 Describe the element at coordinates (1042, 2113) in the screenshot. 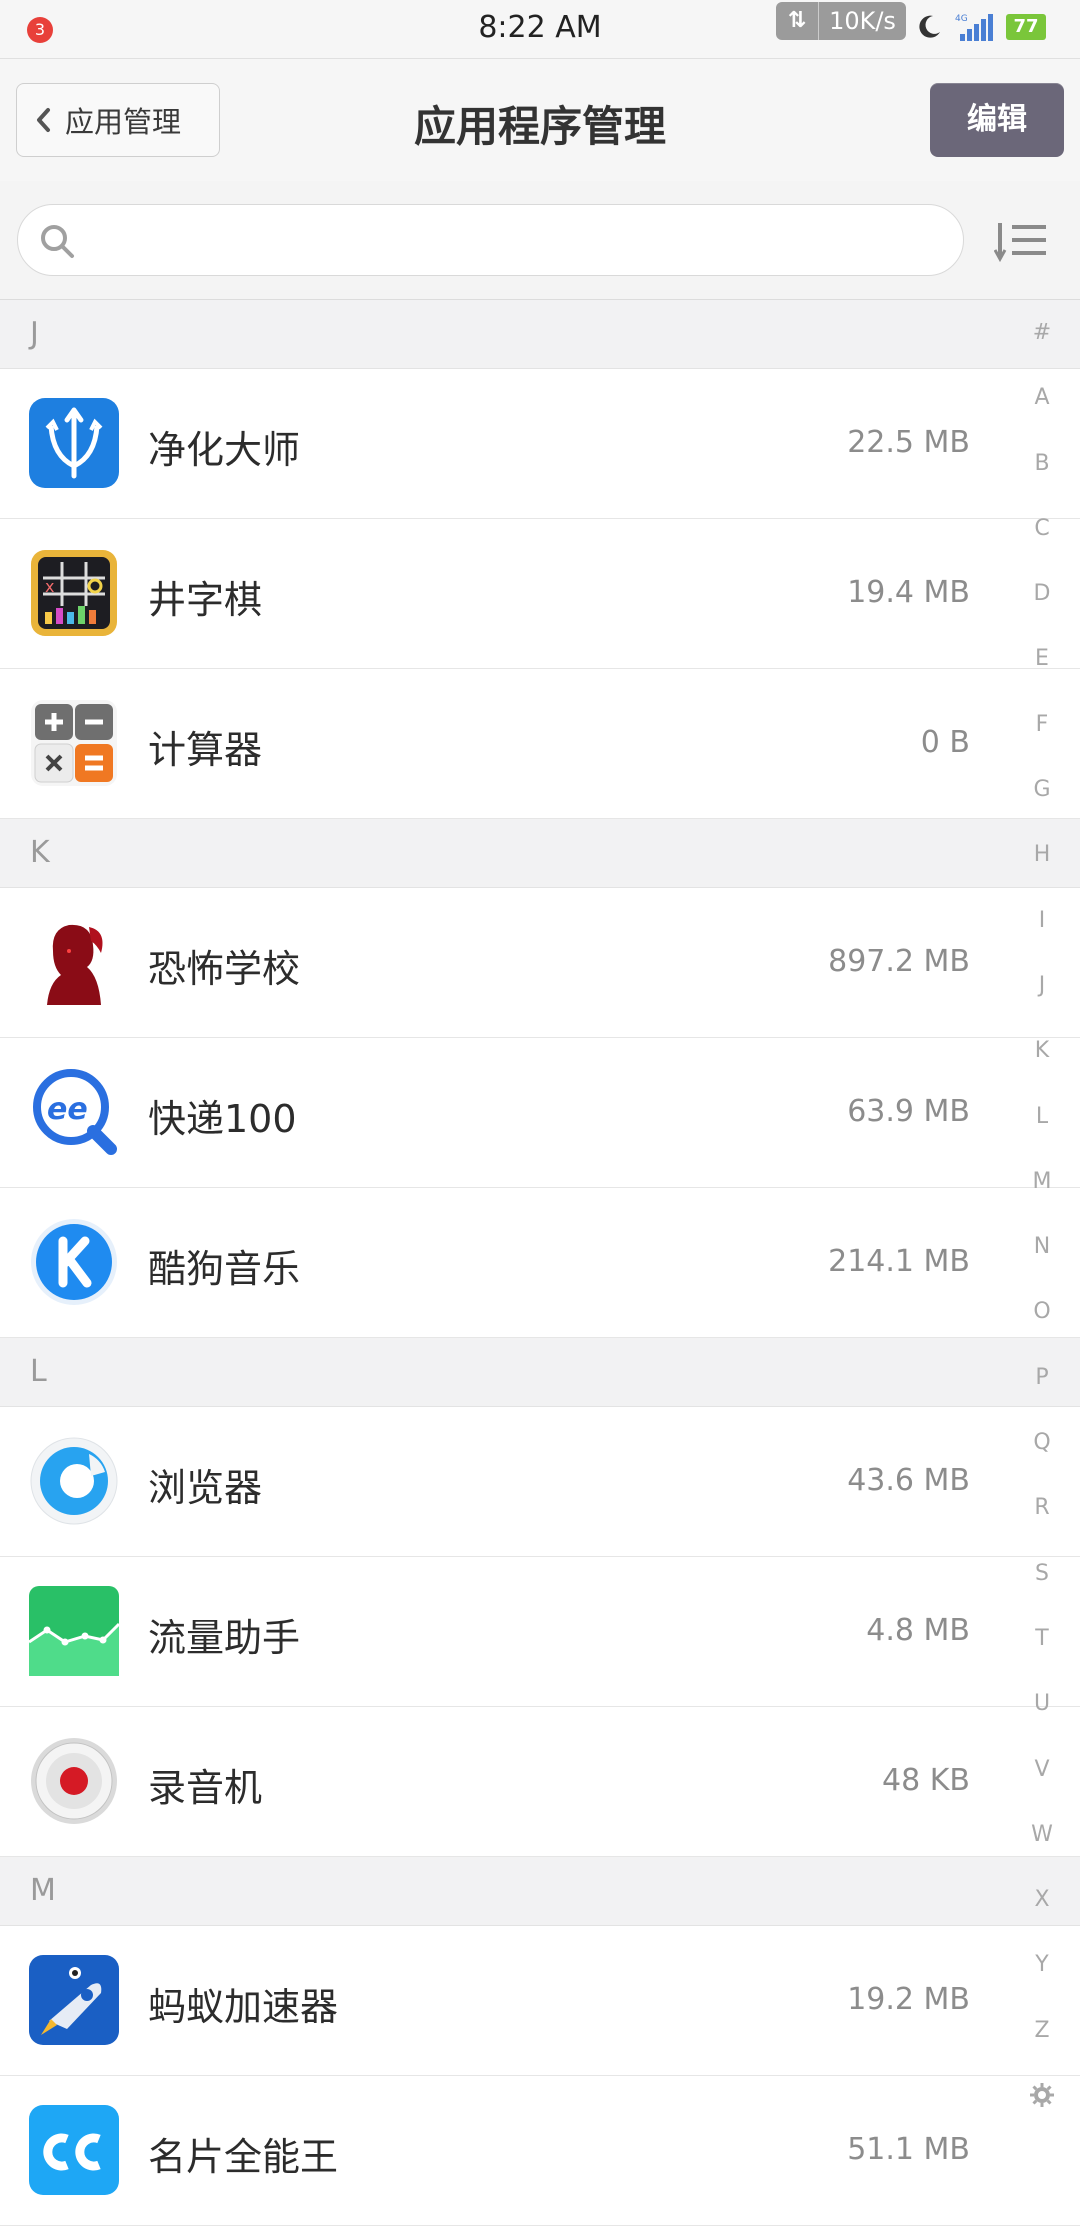

I see `settings-icon` at that location.